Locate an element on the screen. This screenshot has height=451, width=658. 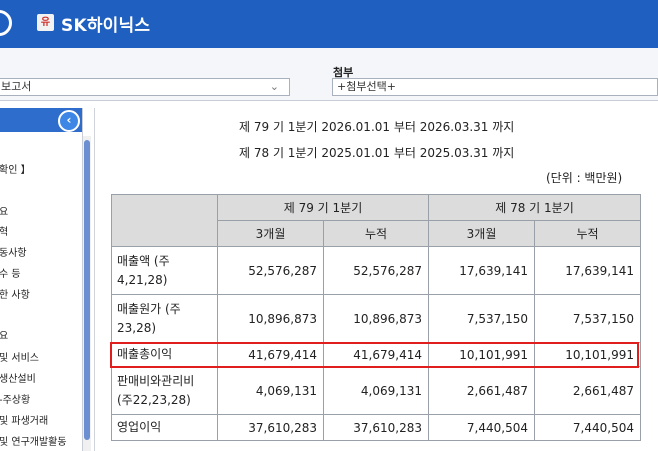
toc-item: 동사항 is located at coordinates (13, 251).